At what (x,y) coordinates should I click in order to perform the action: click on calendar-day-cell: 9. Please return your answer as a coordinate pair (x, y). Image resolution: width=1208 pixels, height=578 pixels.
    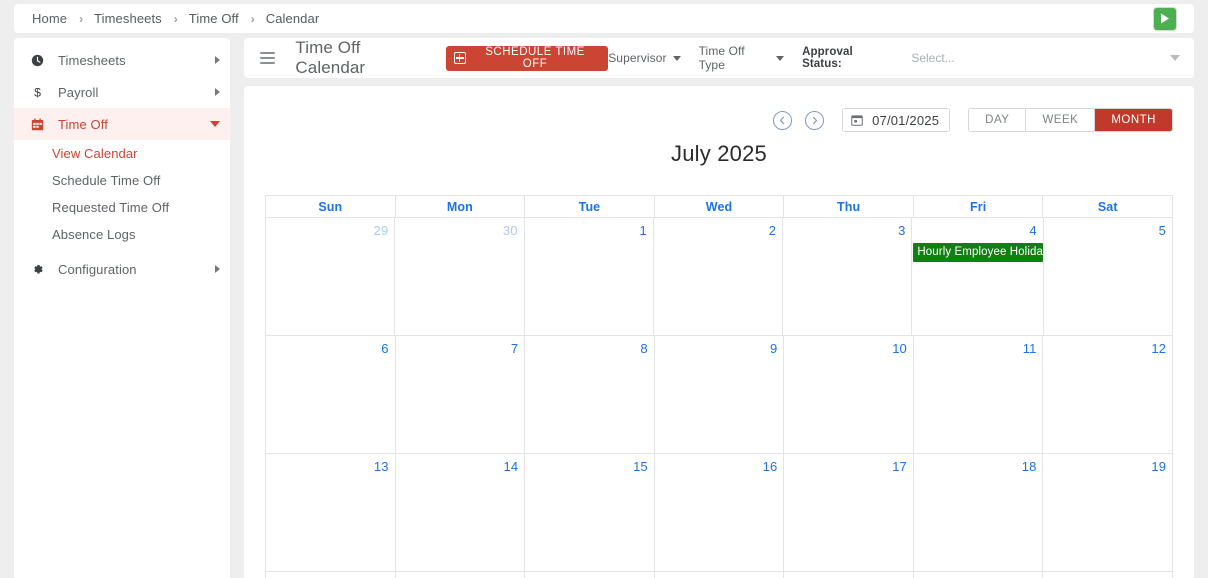
    Looking at the image, I should click on (719, 395).